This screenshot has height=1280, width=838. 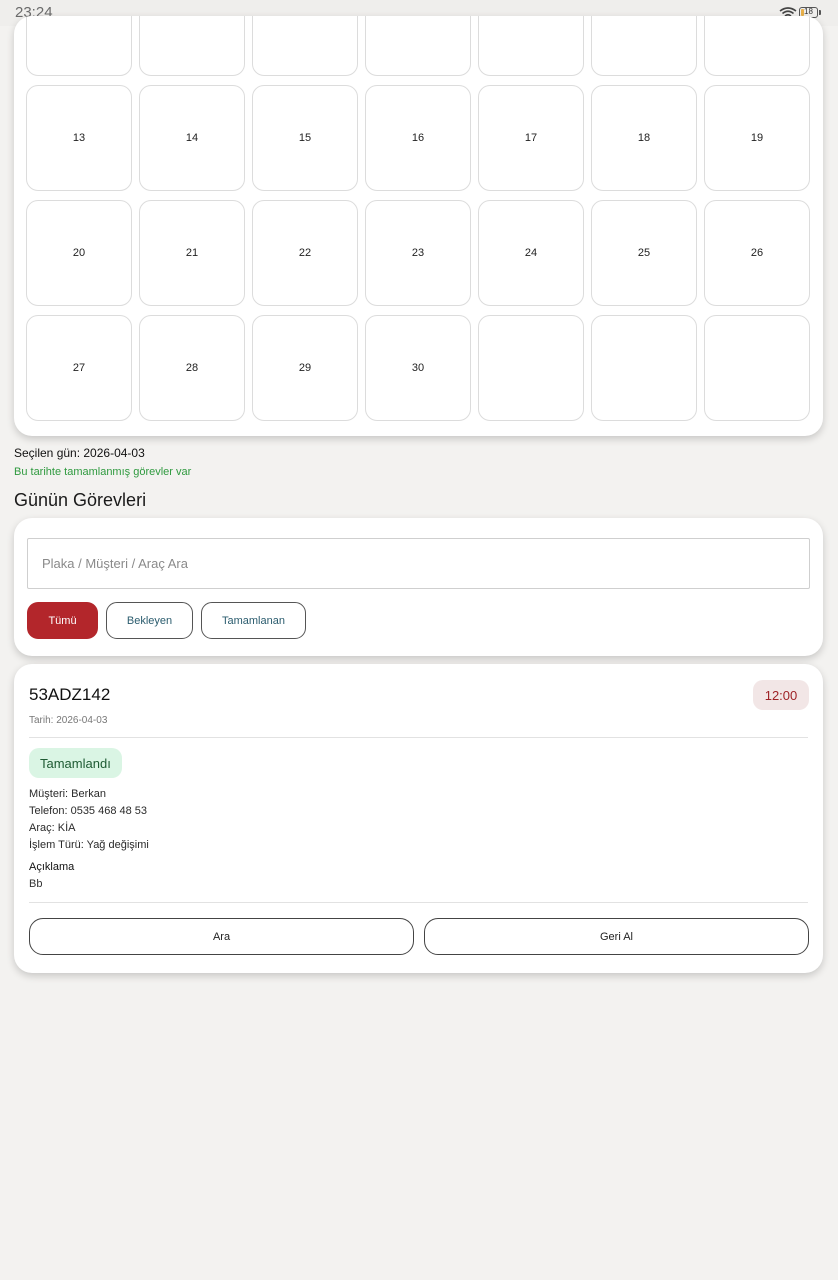 What do you see at coordinates (644, 138) in the screenshot?
I see `calendar-day: 18` at bounding box center [644, 138].